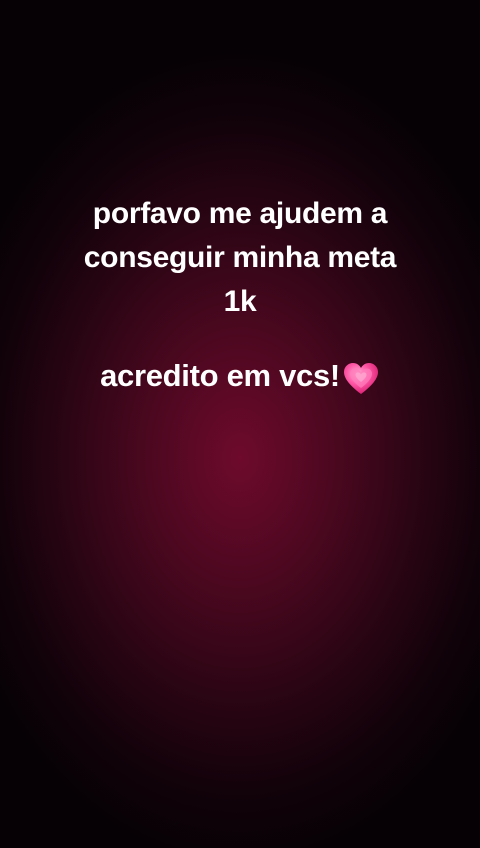 Image resolution: width=480 pixels, height=848 pixels. What do you see at coordinates (240, 301) in the screenshot?
I see `message-line-3: 1k` at bounding box center [240, 301].